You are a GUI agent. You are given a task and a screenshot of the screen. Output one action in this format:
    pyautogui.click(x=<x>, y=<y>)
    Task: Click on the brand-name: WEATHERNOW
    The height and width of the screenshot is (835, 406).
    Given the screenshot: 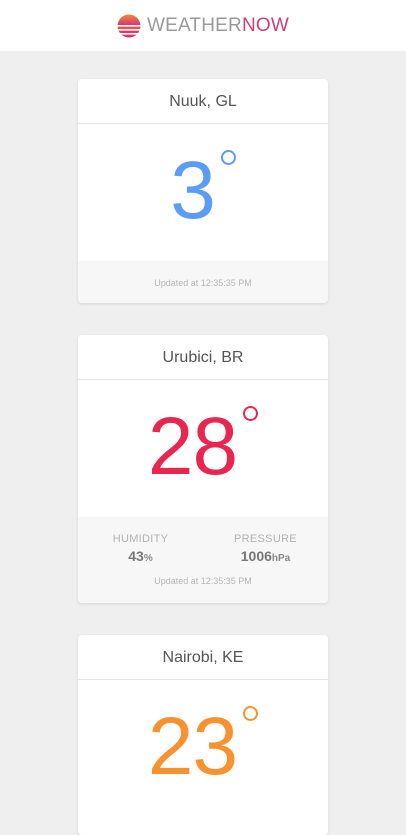 What is the action you would take?
    pyautogui.click(x=218, y=26)
    